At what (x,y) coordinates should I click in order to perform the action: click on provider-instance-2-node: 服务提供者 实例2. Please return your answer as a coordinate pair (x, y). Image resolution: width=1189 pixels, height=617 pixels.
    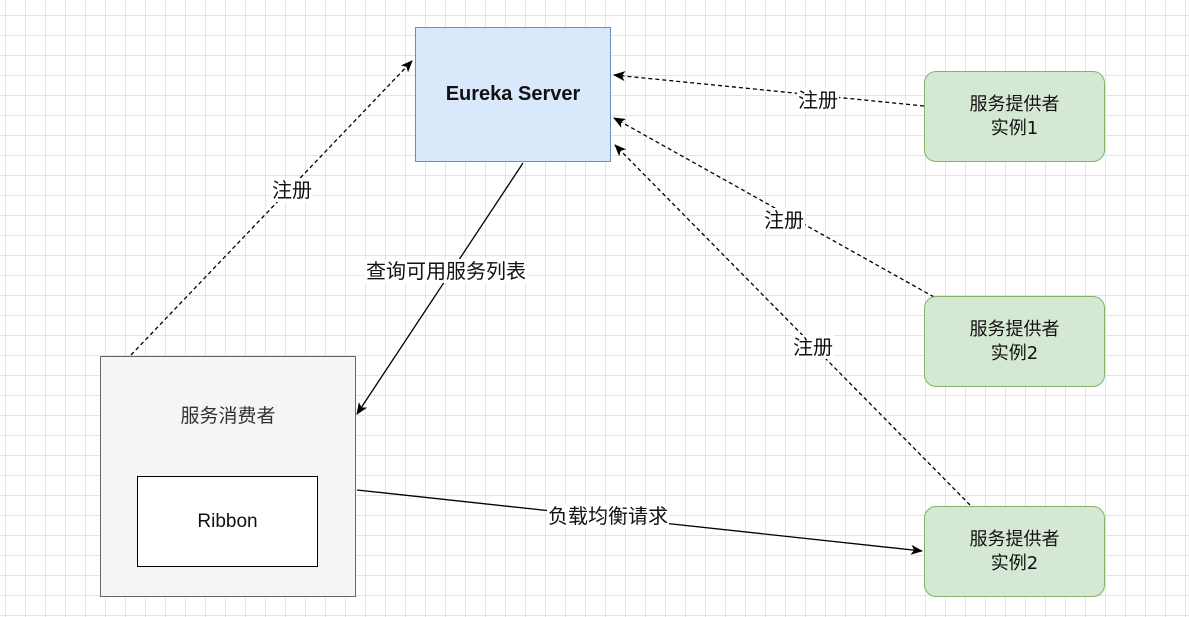
    Looking at the image, I should click on (1014, 341).